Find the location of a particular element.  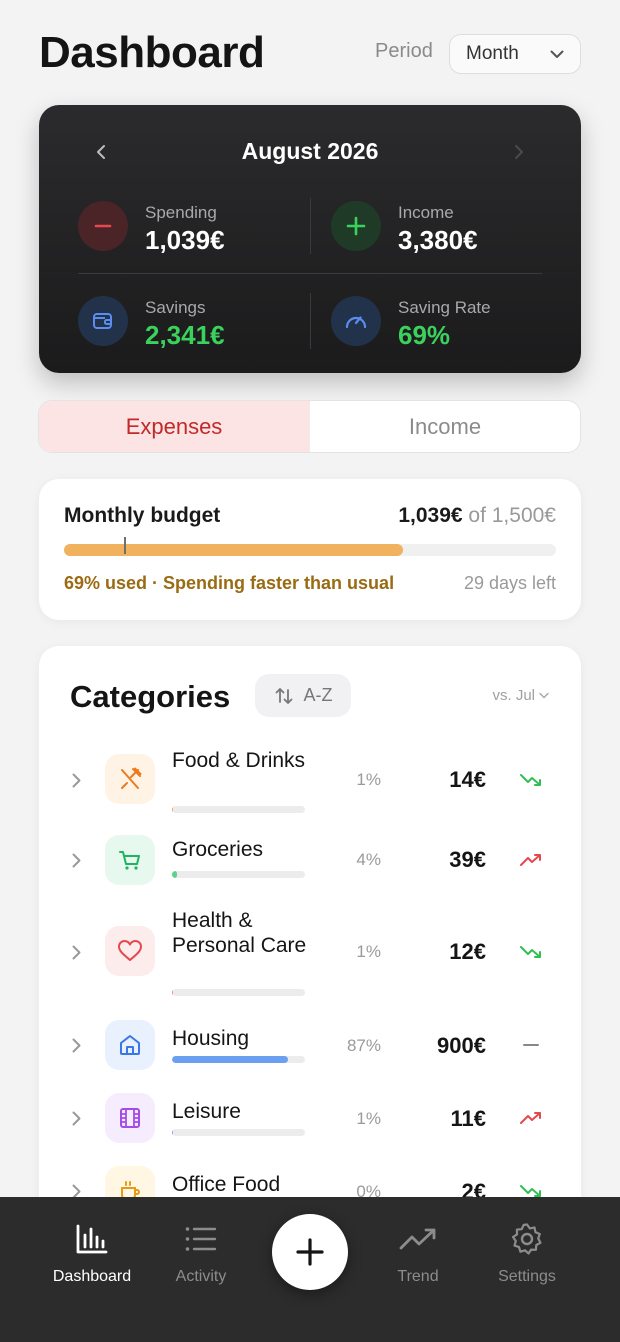

nav-trend: Trend is located at coordinates (418, 1251).